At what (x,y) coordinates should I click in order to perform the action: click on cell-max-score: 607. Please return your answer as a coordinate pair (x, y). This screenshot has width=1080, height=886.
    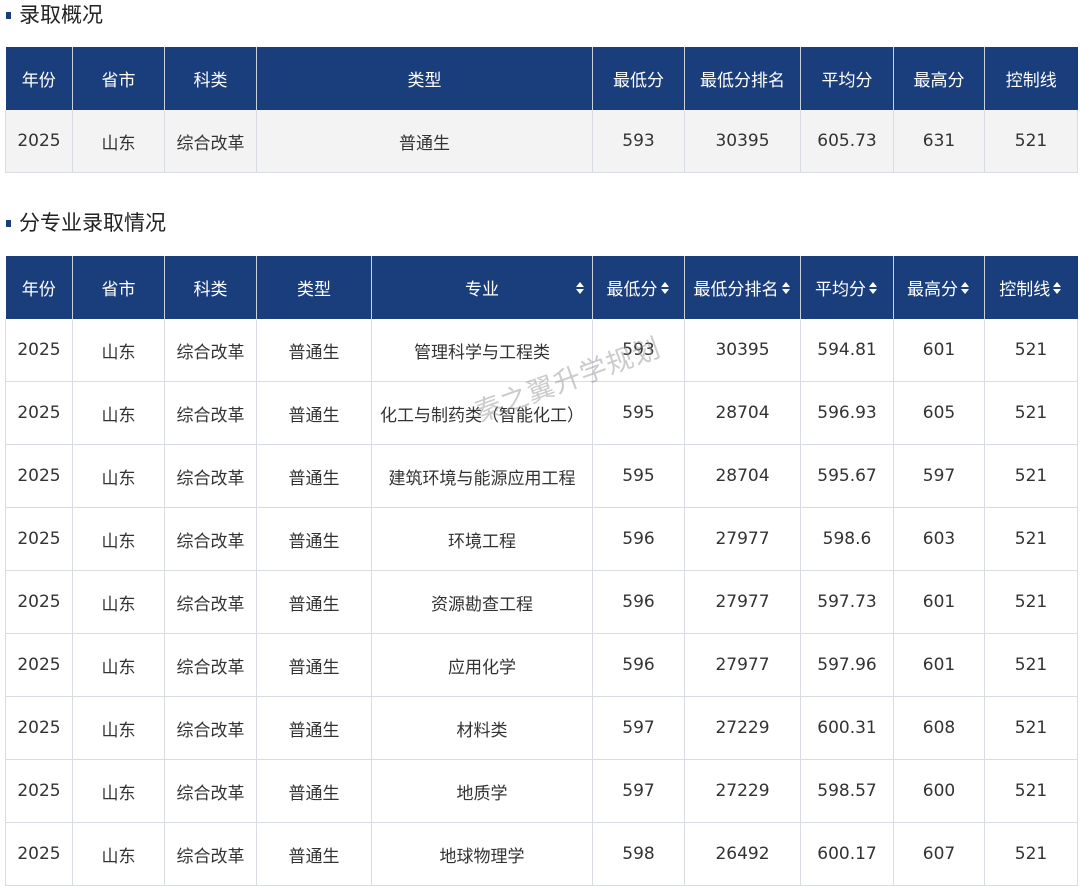
    Looking at the image, I should click on (939, 854).